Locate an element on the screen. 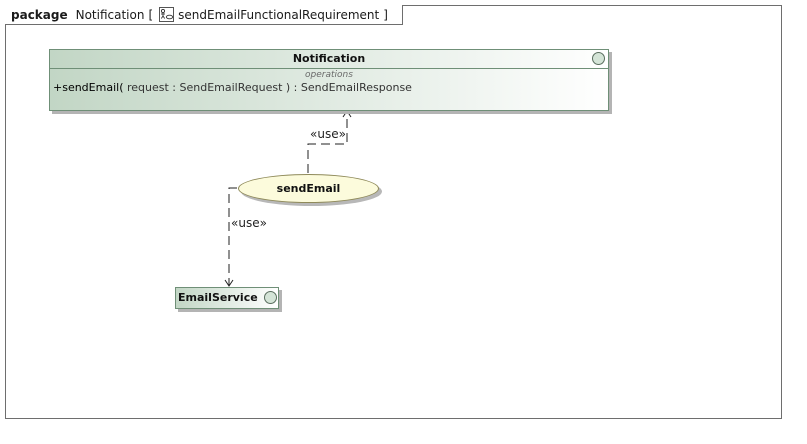 The width and height of the screenshot is (807, 444). email-service-name: EmailService is located at coordinates (218, 297).